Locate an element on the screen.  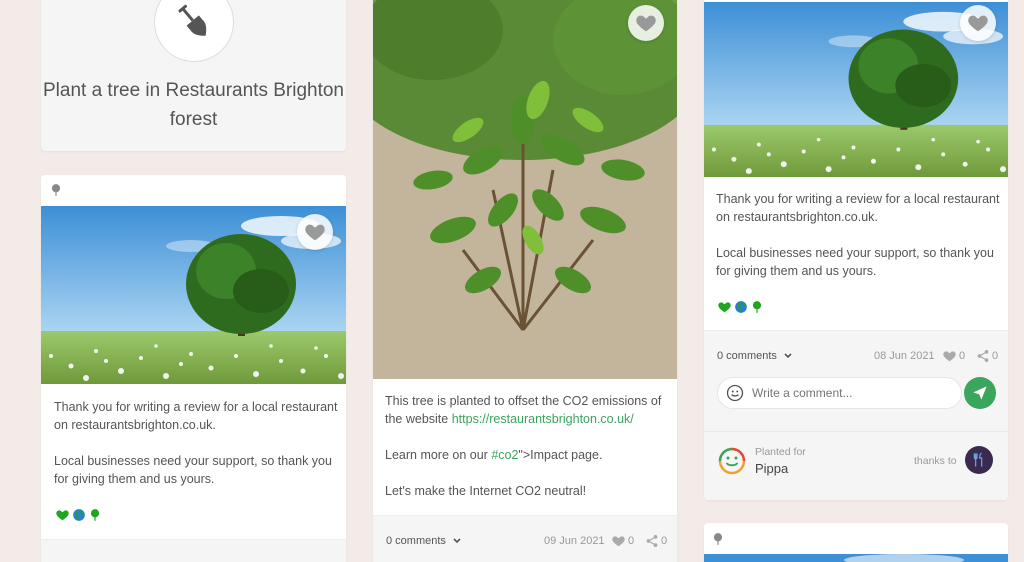
card-footer: 0 comments 09 Jun 2021 0 0 is located at coordinates (525, 538).